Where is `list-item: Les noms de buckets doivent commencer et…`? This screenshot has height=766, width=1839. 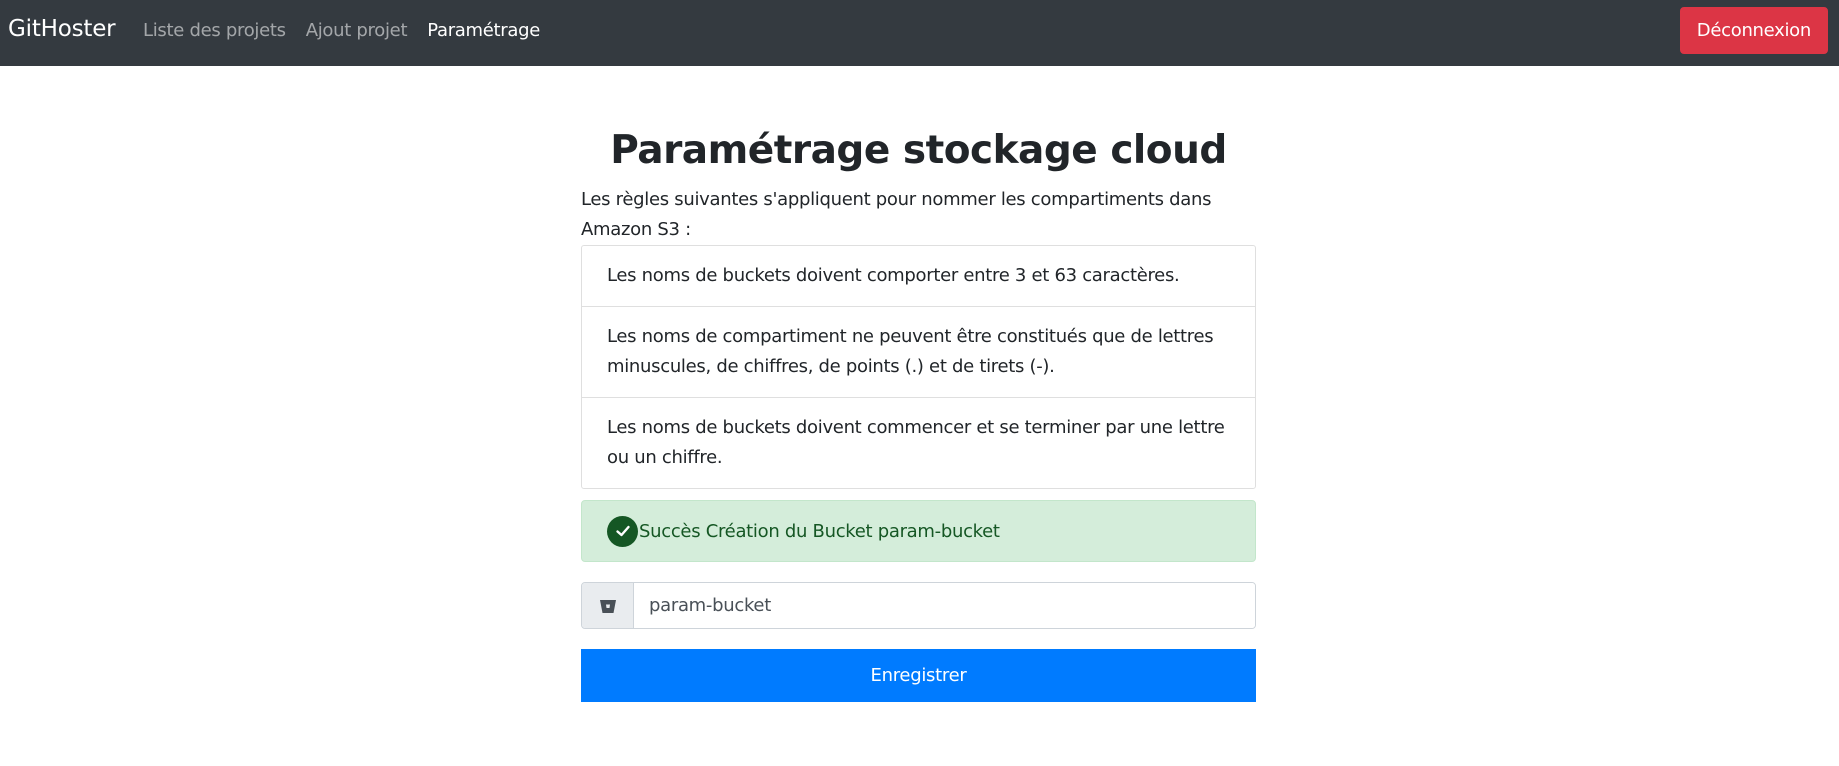
list-item: Les noms de buckets doivent commencer et… is located at coordinates (916, 442).